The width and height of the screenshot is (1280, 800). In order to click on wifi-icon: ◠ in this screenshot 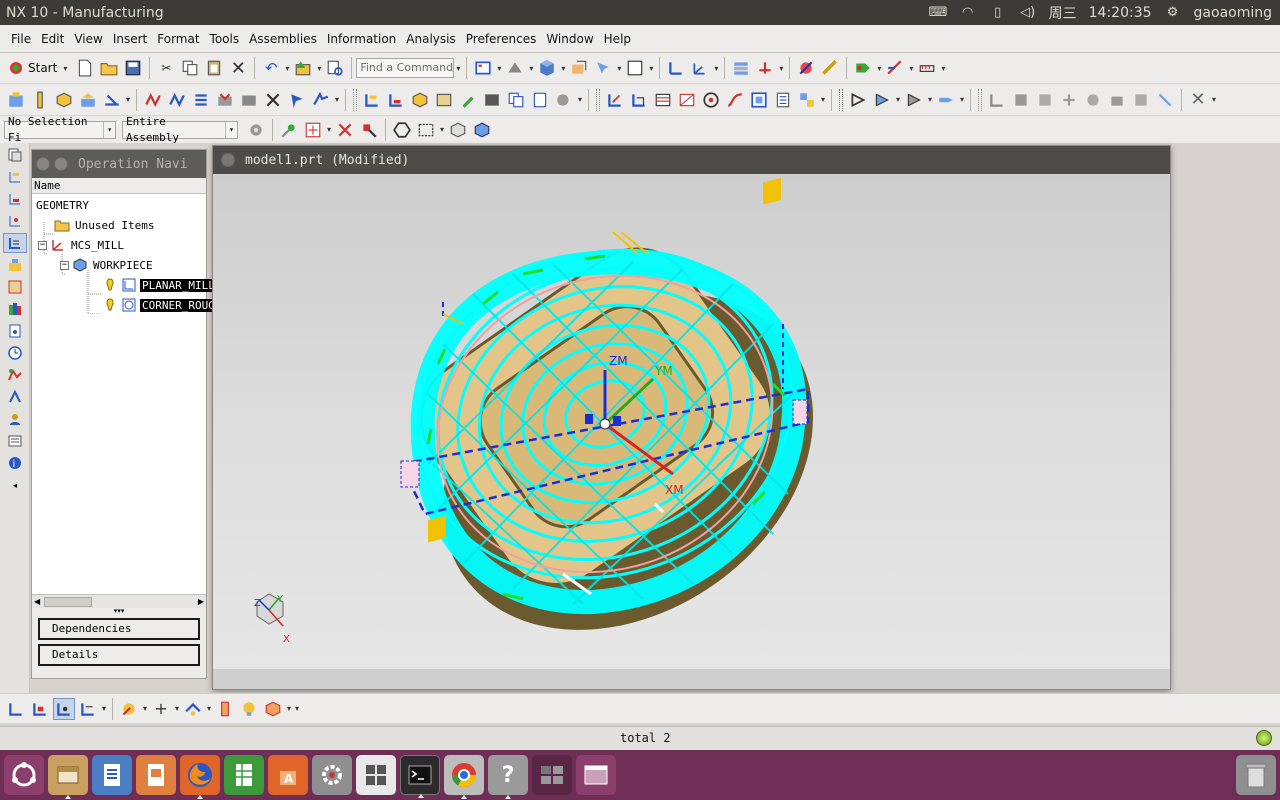, I will do `click(968, 12)`.